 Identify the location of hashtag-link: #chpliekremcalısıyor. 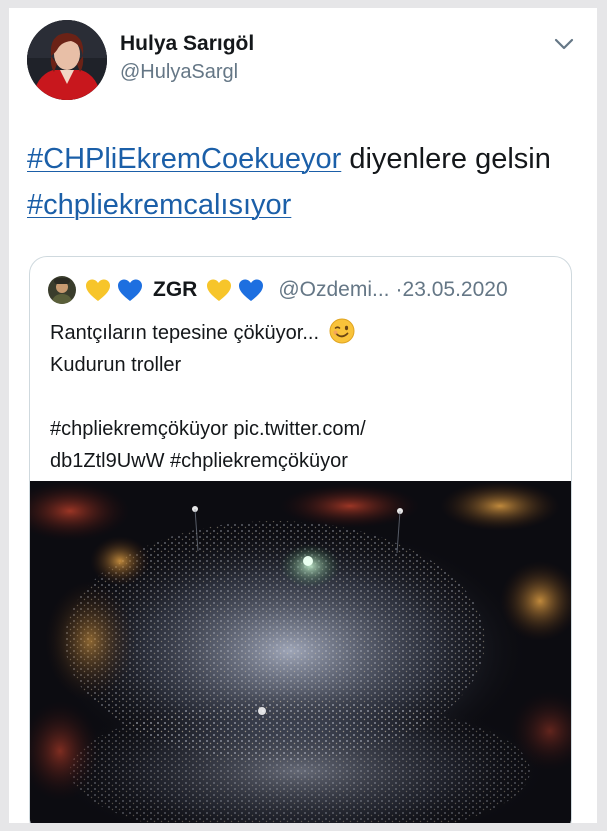
(159, 205).